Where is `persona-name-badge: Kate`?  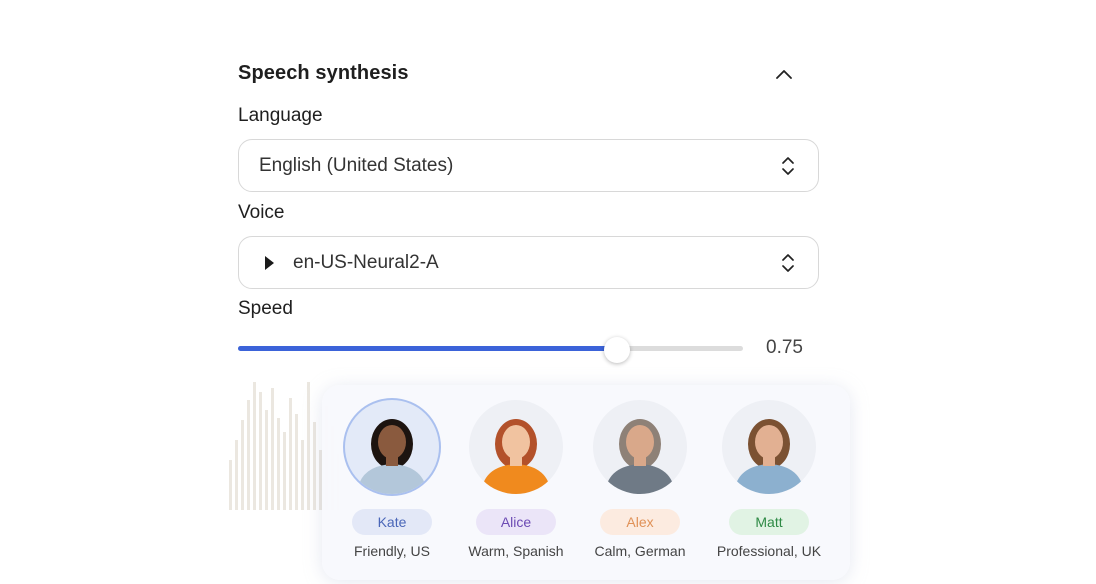 persona-name-badge: Kate is located at coordinates (392, 522).